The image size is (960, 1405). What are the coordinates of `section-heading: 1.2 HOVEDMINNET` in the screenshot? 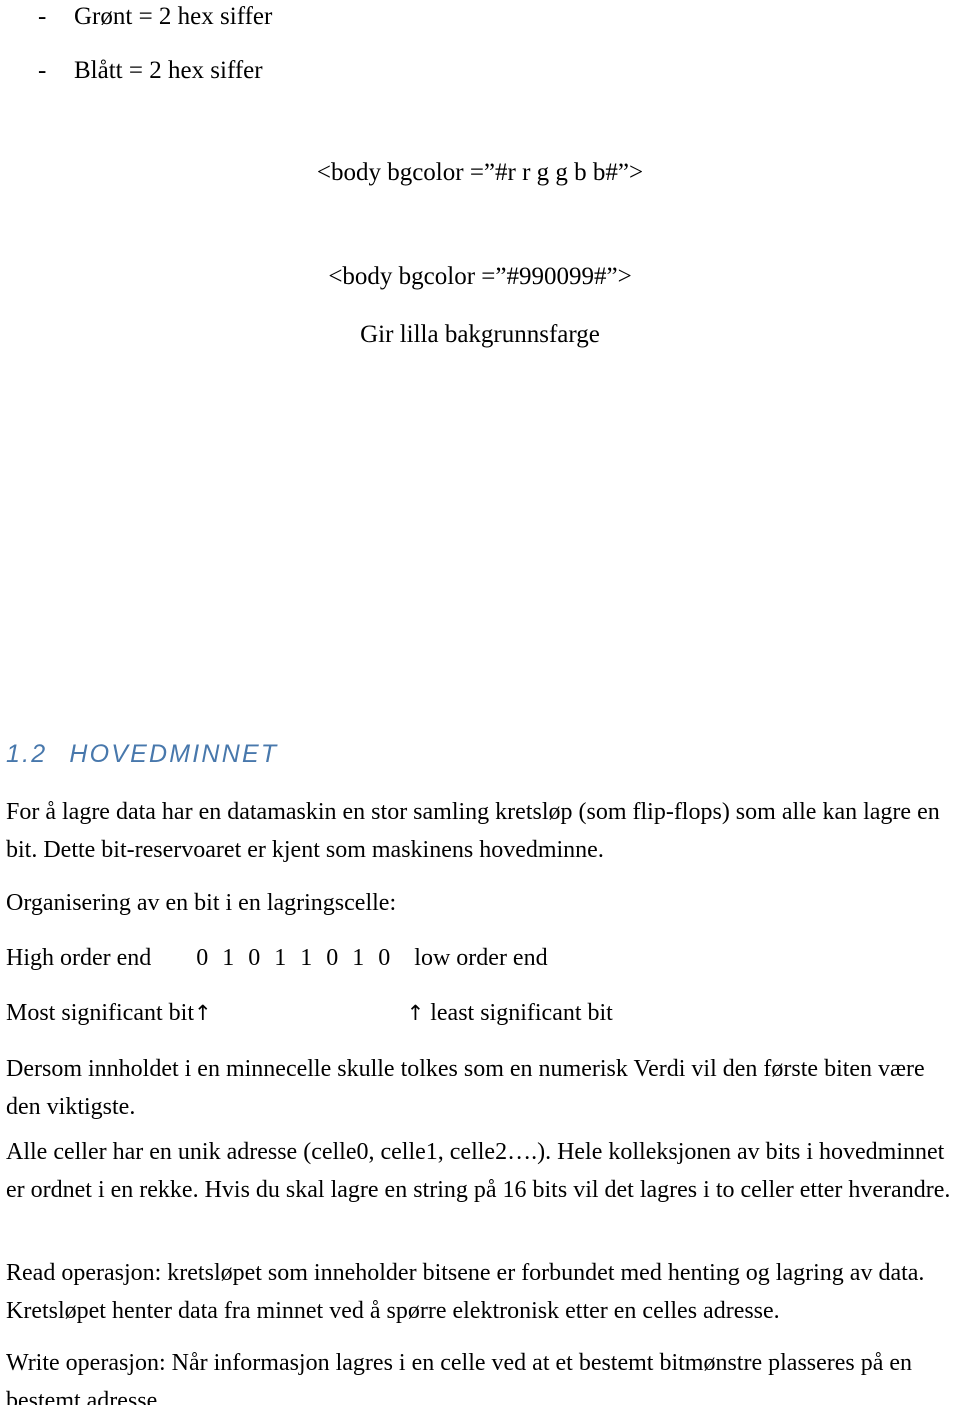 It's located at (142, 754).